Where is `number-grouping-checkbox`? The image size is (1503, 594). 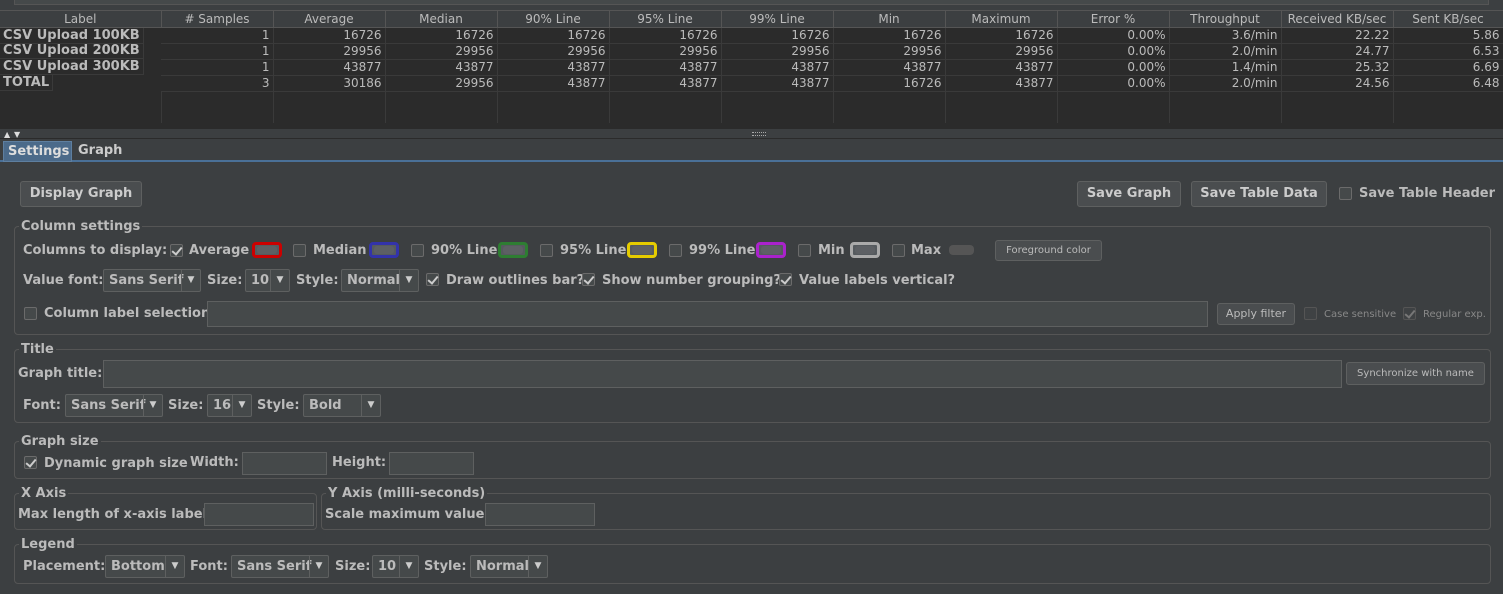
number-grouping-checkbox is located at coordinates (588, 279).